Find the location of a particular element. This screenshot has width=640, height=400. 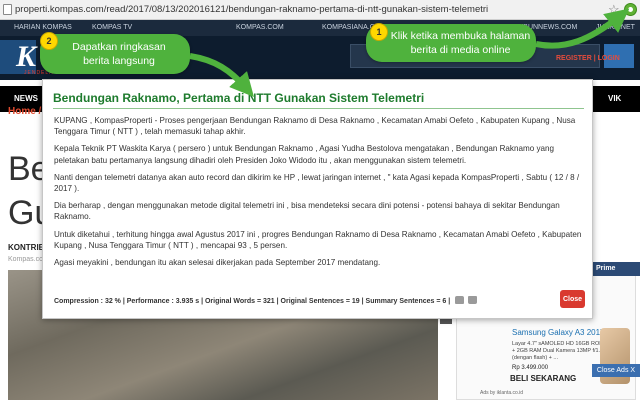

arrow-to-popup is located at coordinates (221, 75).